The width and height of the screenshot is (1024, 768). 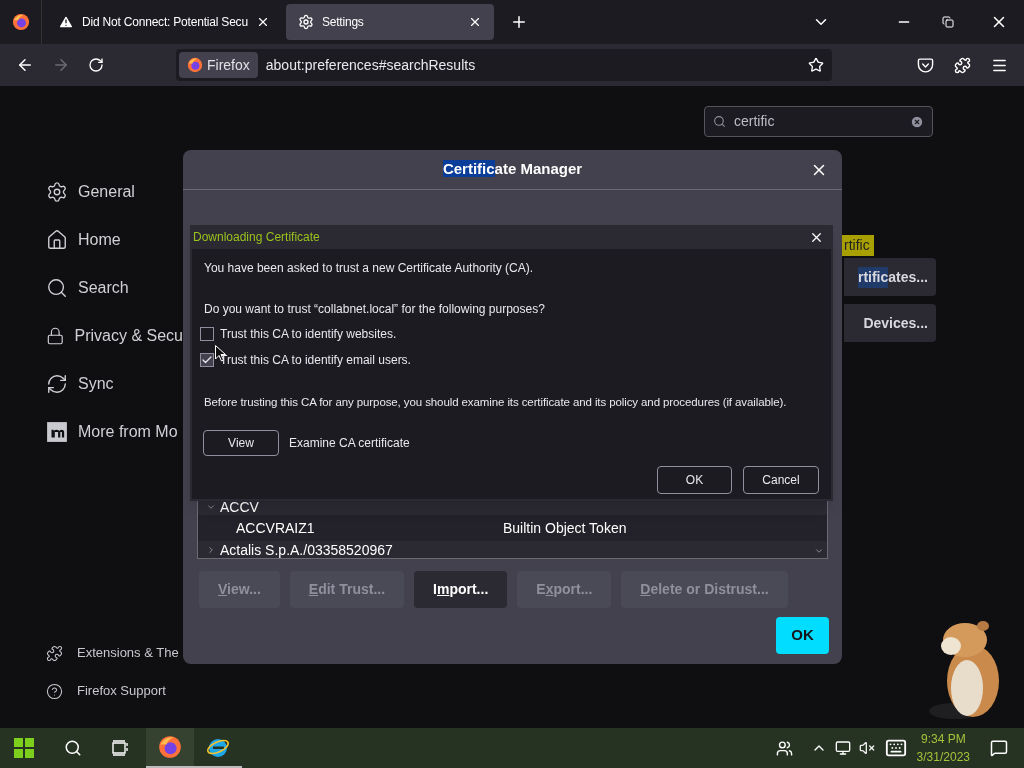 I want to click on intro-text: You have been asked to trust a new Certificate Authority (CA)., so click(x=369, y=268).